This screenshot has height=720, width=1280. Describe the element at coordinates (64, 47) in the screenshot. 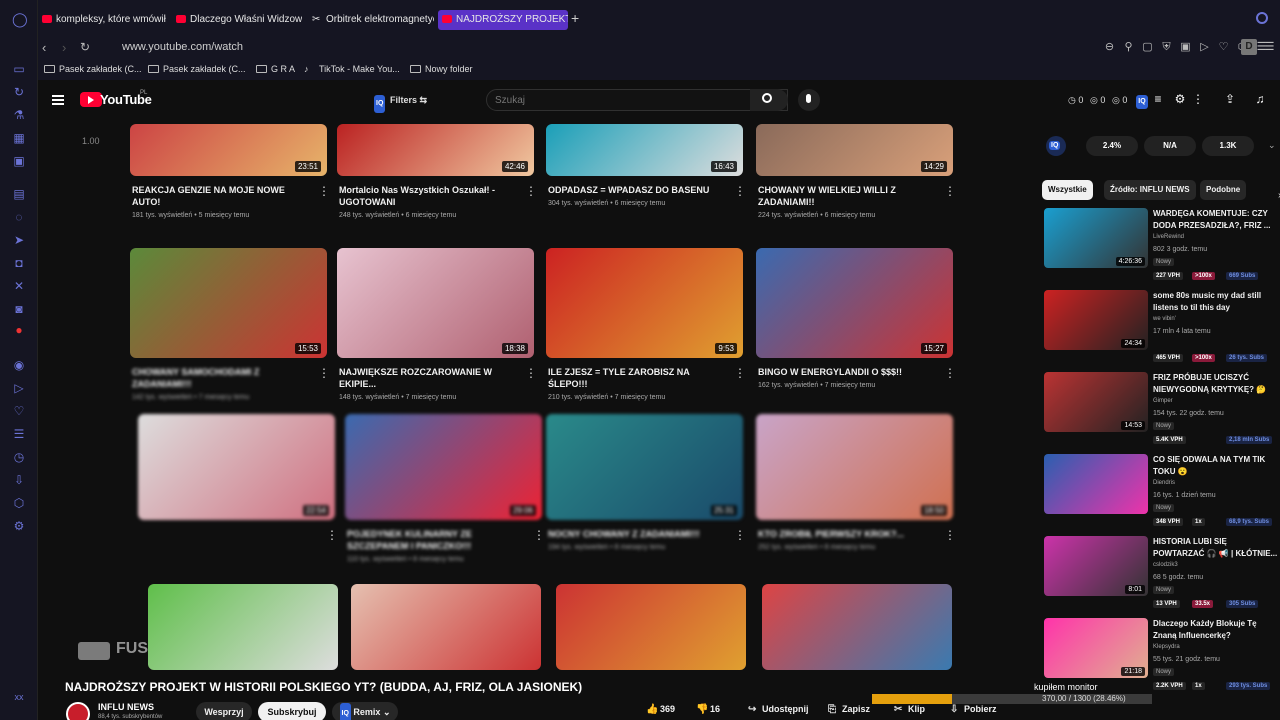

I see `forward-button: ›` at that location.